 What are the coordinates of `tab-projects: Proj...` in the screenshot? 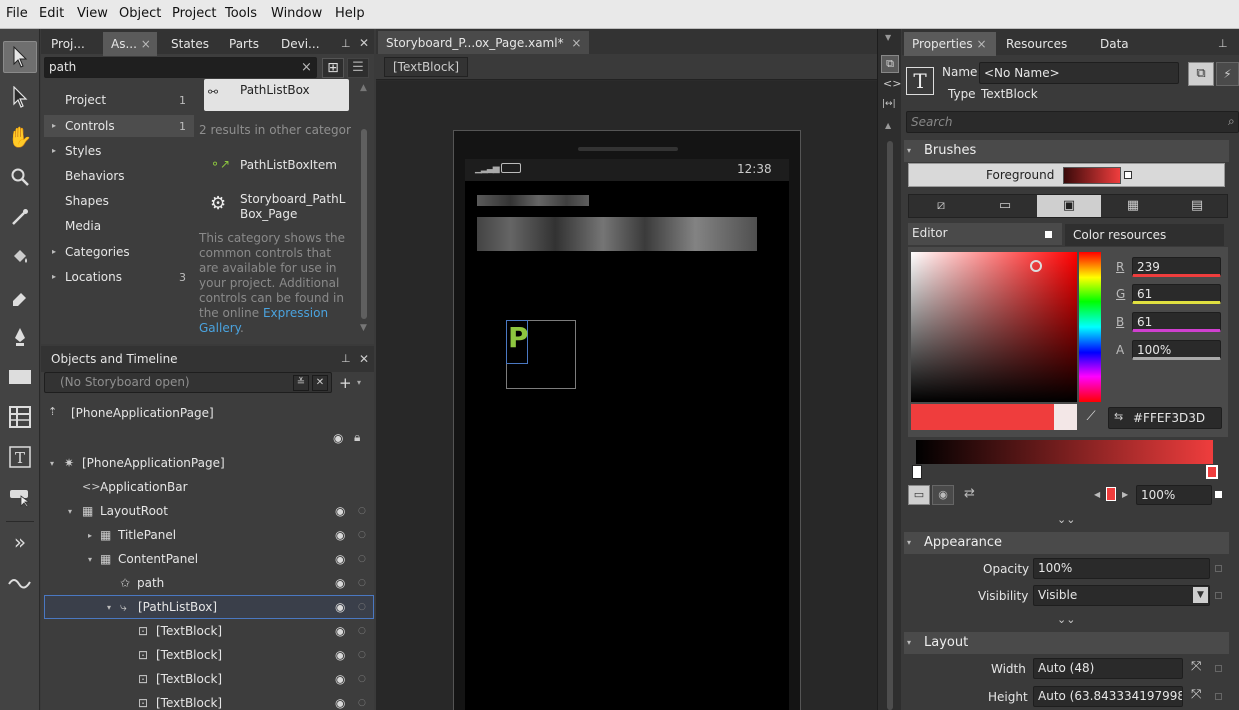 It's located at (68, 44).